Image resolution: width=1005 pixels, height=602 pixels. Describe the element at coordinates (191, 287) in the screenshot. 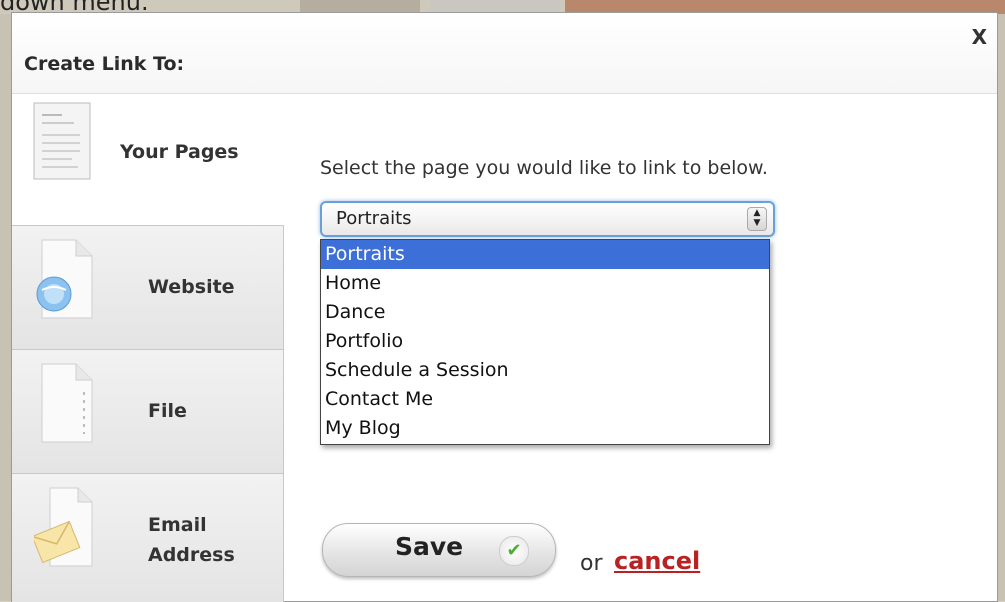

I see `tab-label: Website` at that location.